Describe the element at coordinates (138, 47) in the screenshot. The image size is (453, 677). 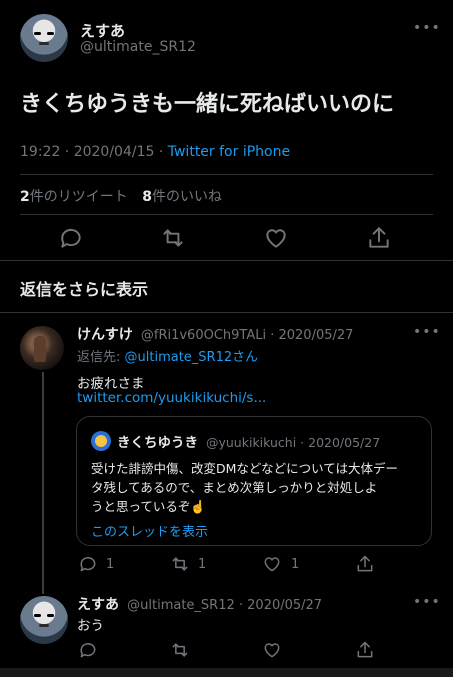
I see `author-handle: @ultimate_SR12` at that location.